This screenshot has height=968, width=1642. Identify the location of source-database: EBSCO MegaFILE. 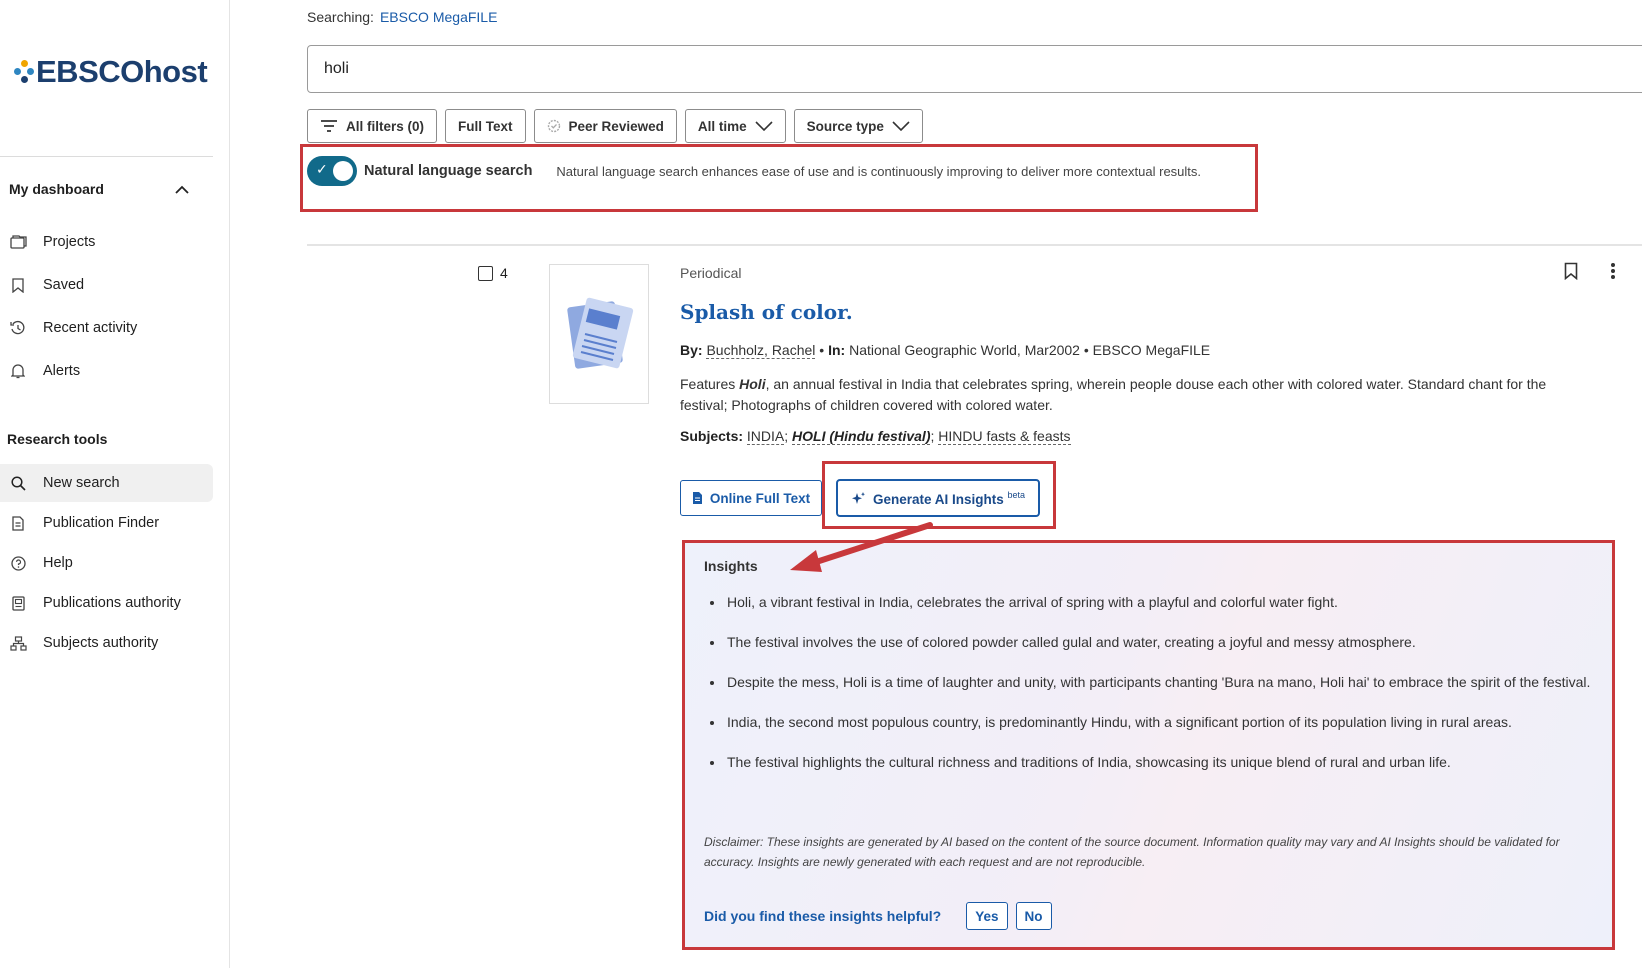
(1151, 350).